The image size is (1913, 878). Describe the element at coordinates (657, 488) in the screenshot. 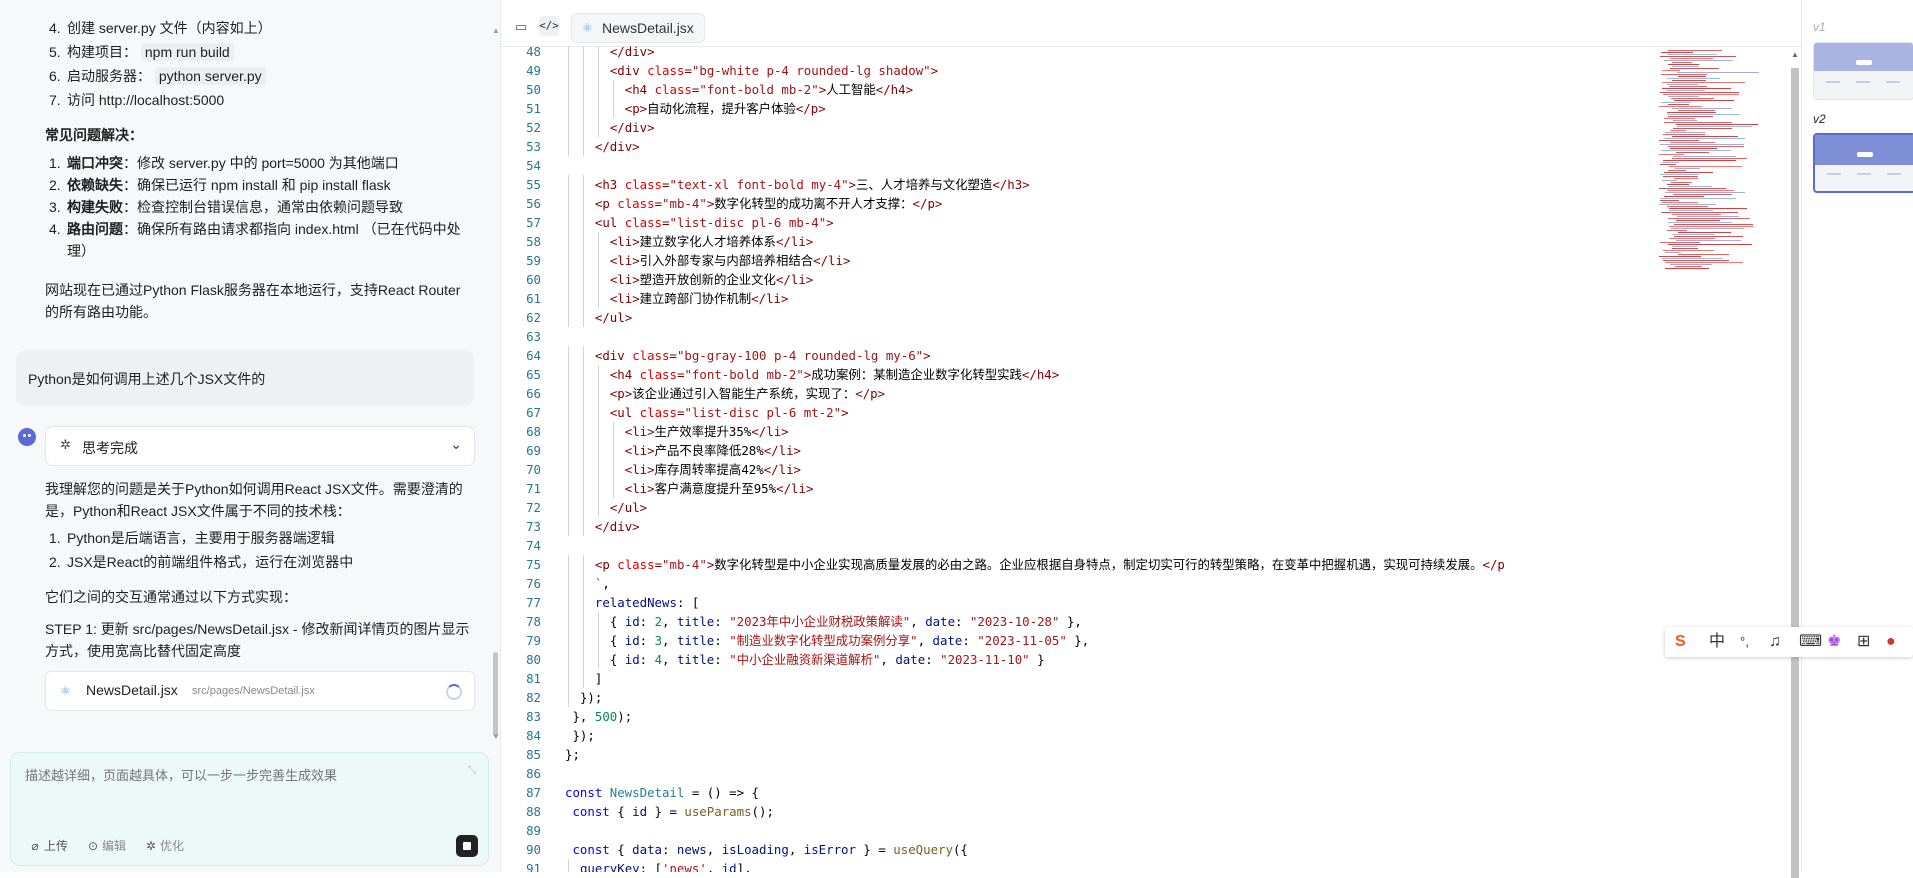

I see `code-line: 71 <li>客户满意度提升至95%</li>` at that location.